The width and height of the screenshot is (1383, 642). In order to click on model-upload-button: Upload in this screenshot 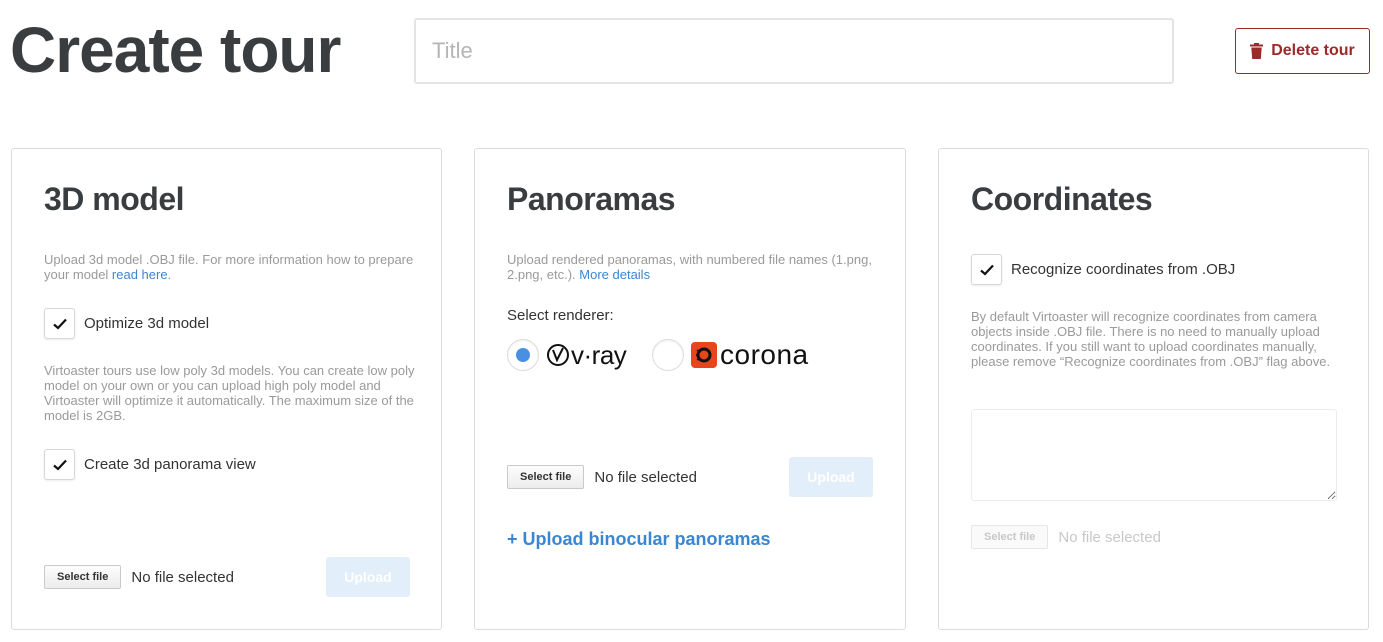, I will do `click(368, 577)`.